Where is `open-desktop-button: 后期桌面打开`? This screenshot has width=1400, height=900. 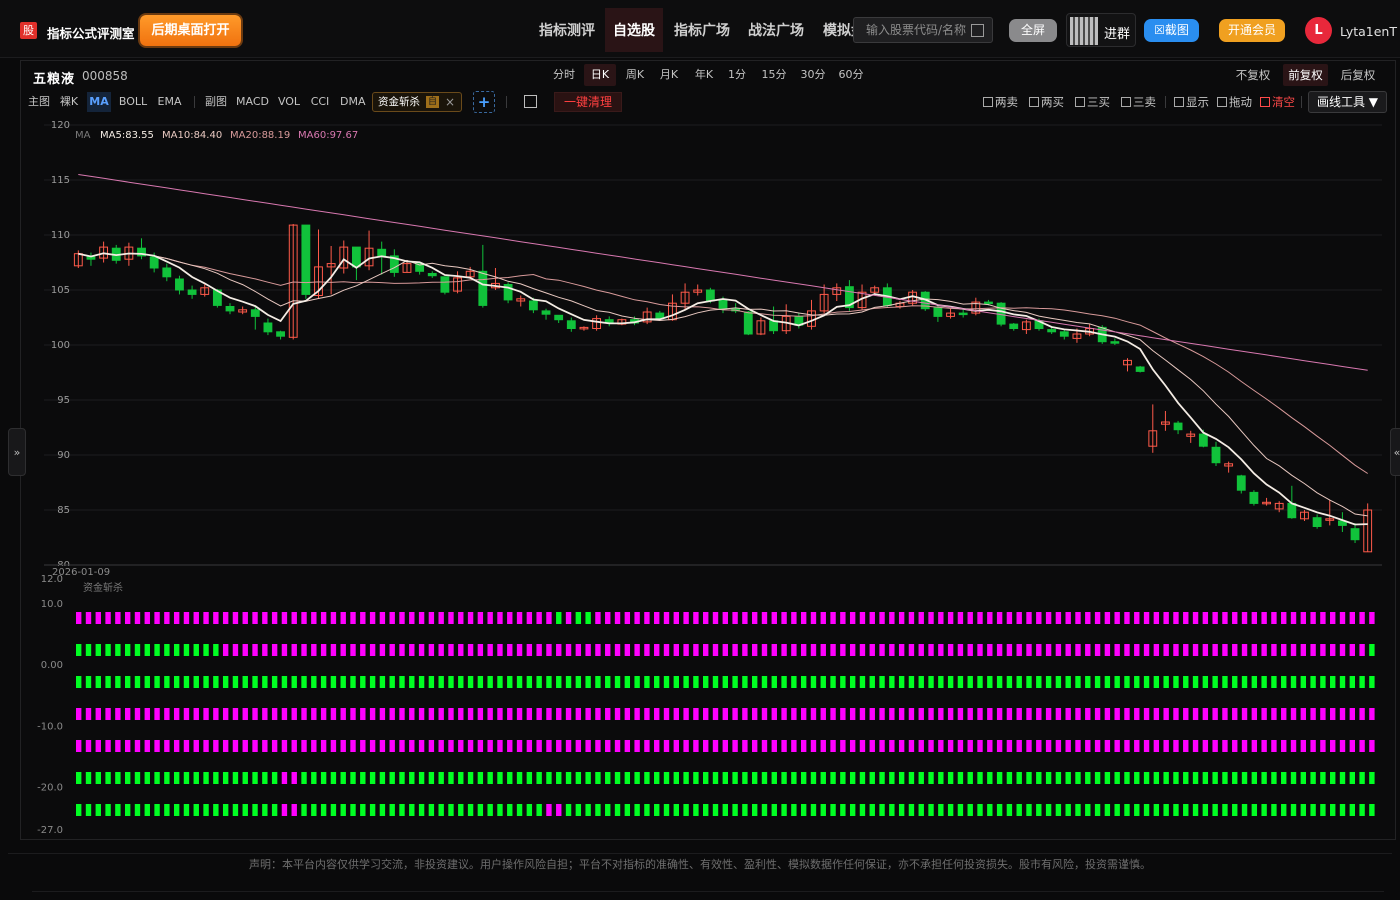
open-desktop-button: 后期桌面打开 is located at coordinates (190, 30).